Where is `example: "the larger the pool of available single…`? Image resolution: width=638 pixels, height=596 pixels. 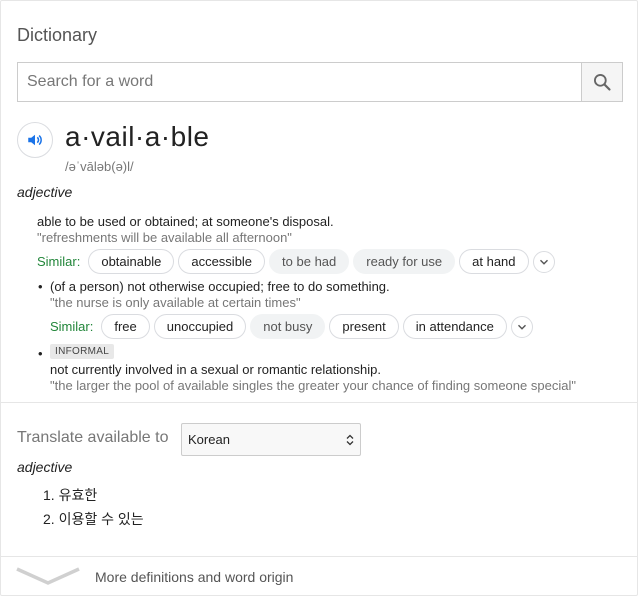
example: "the larger the pool of available single… is located at coordinates (313, 385).